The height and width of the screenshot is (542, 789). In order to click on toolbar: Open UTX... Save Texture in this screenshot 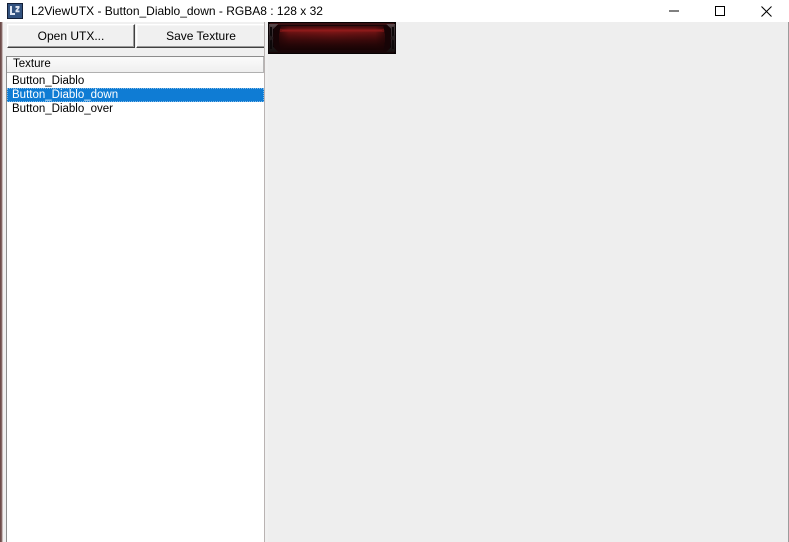, I will do `click(134, 37)`.